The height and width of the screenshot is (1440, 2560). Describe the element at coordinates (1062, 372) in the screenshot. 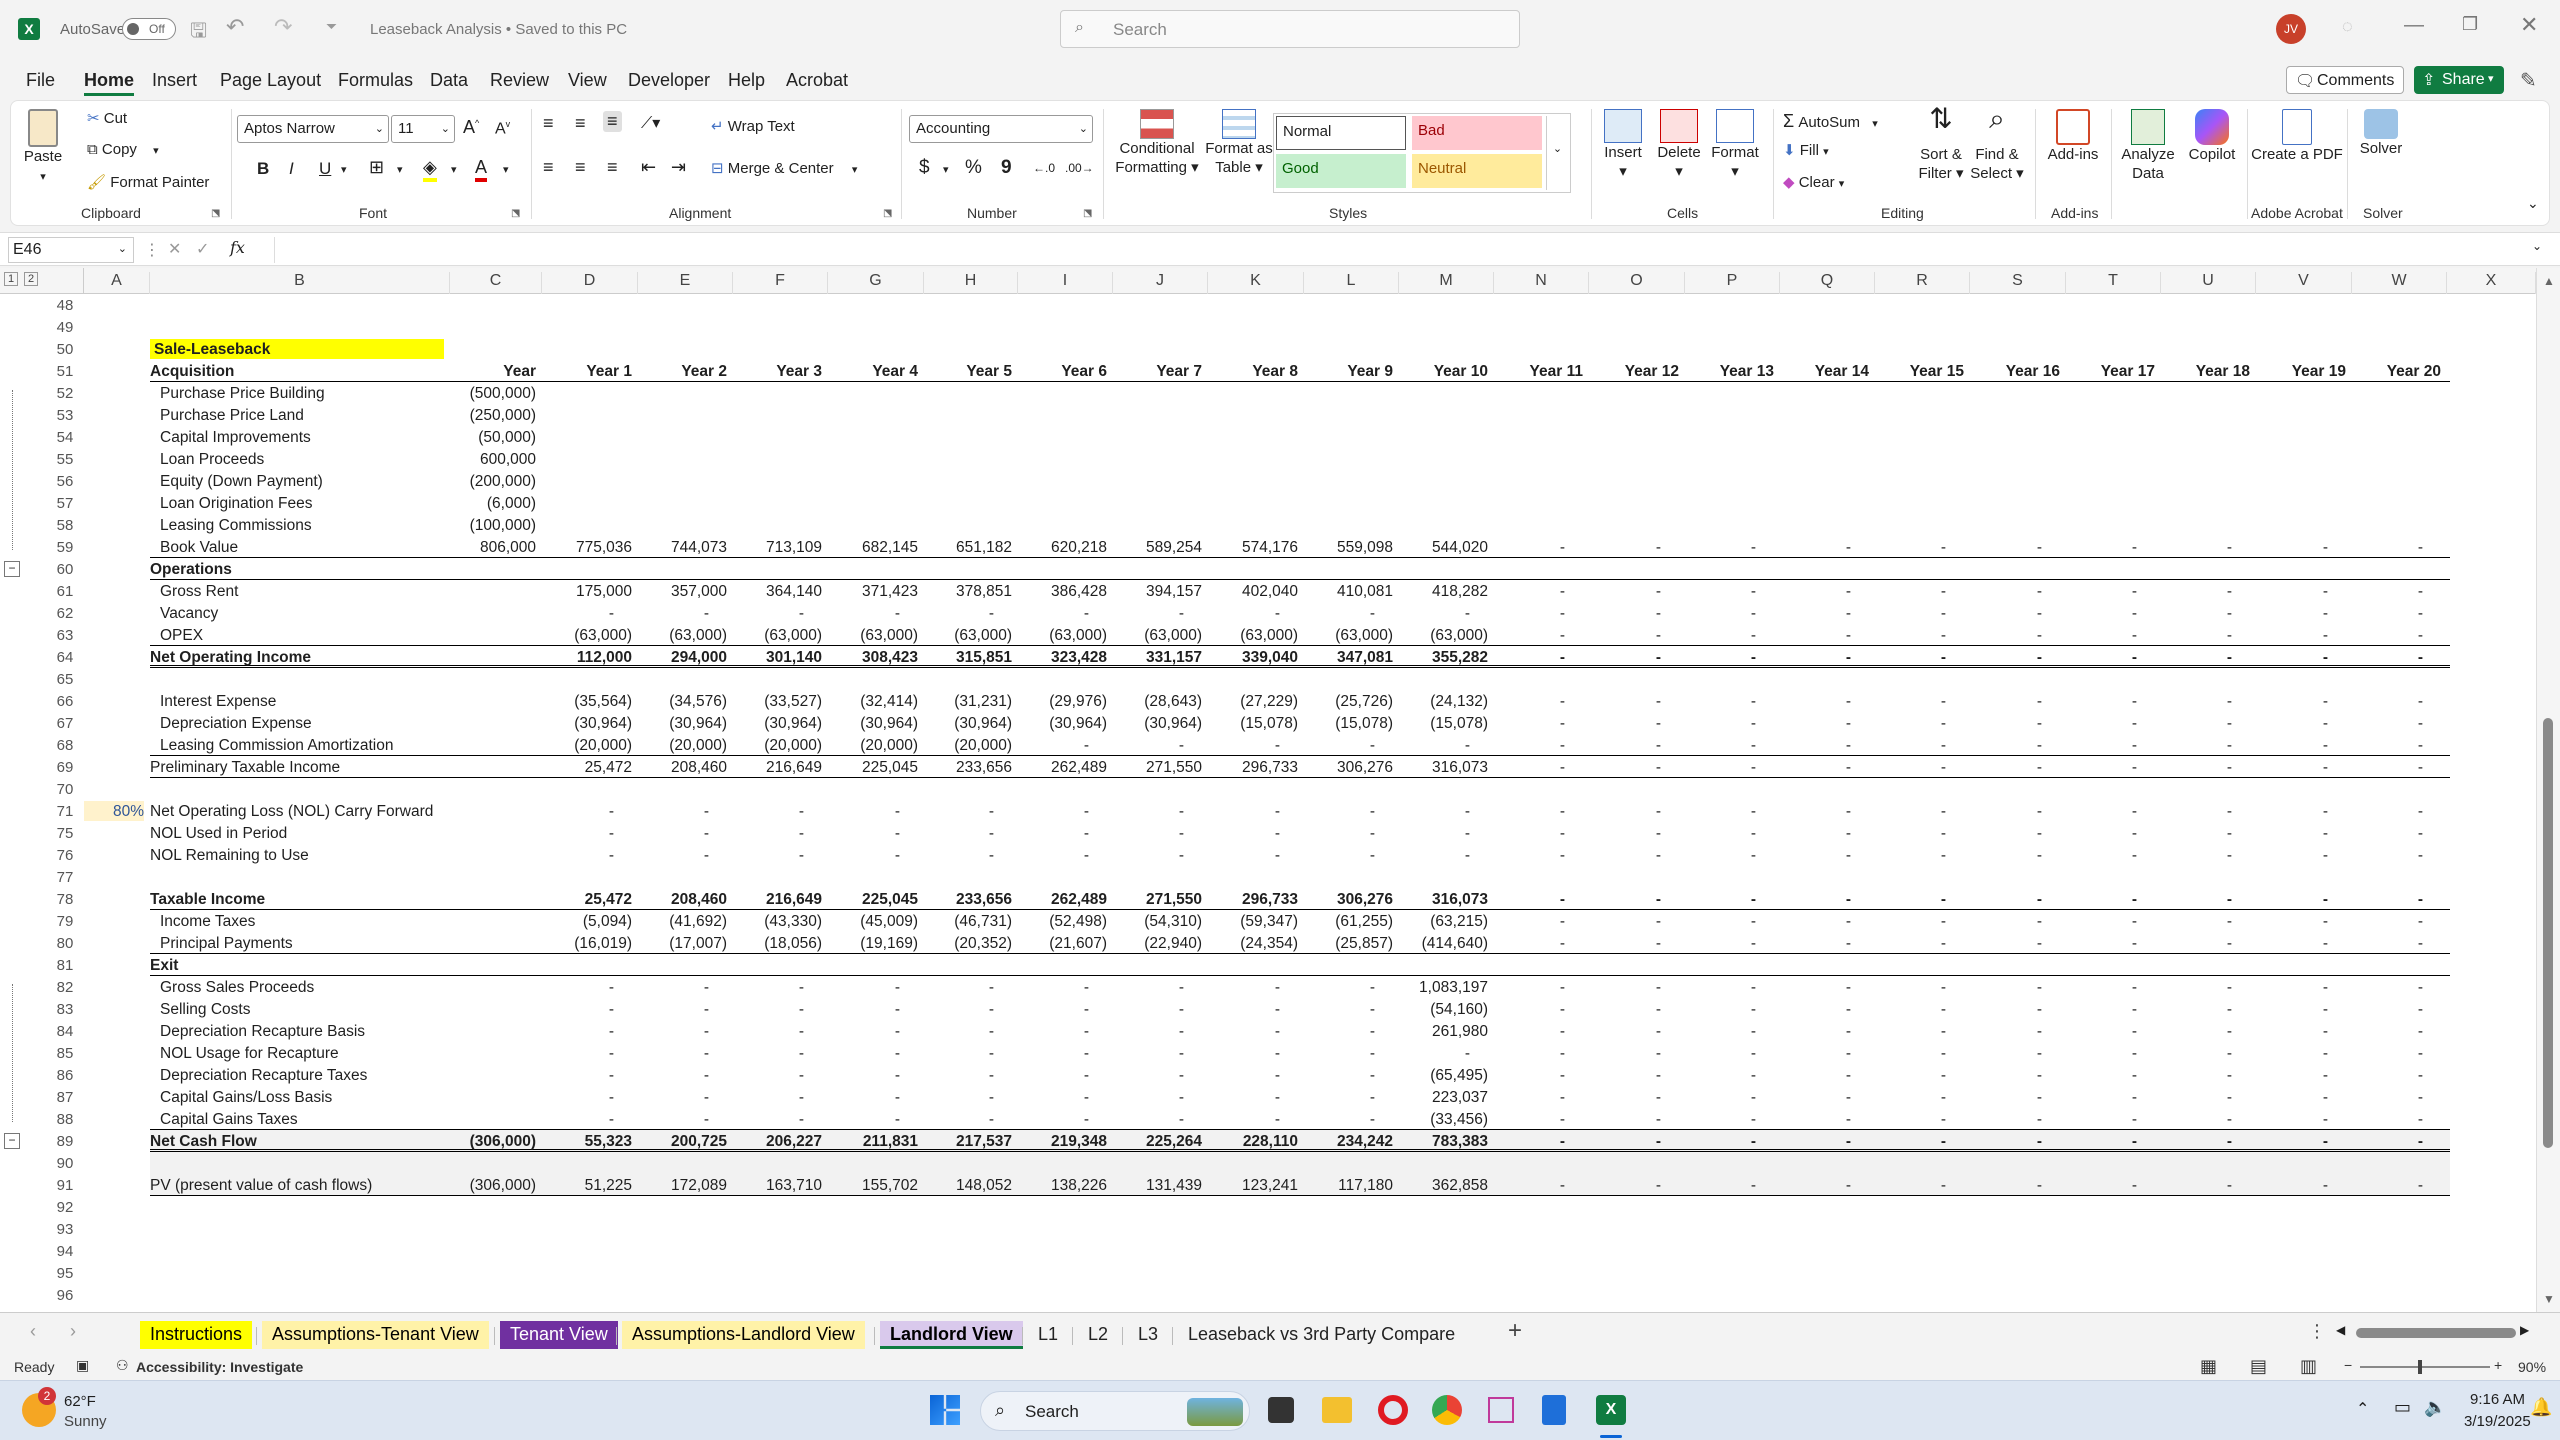

I see `column-title: Year 6` at that location.